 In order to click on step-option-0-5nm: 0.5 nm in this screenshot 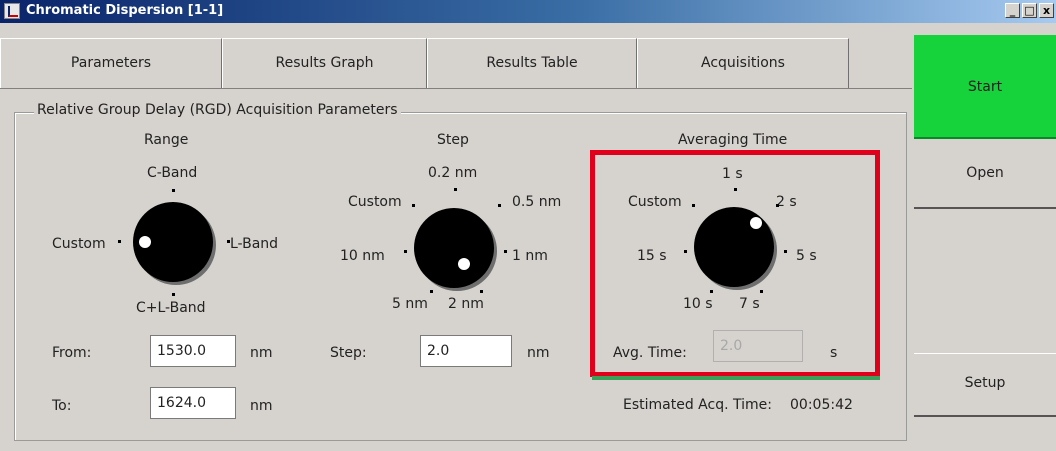, I will do `click(536, 202)`.